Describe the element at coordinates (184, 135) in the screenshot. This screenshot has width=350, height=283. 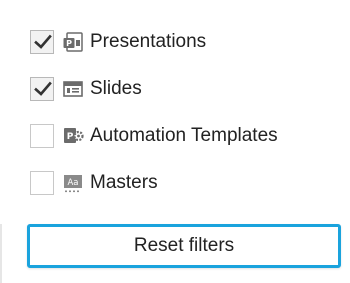
I see `automation-templates-label: Automation Templates` at that location.